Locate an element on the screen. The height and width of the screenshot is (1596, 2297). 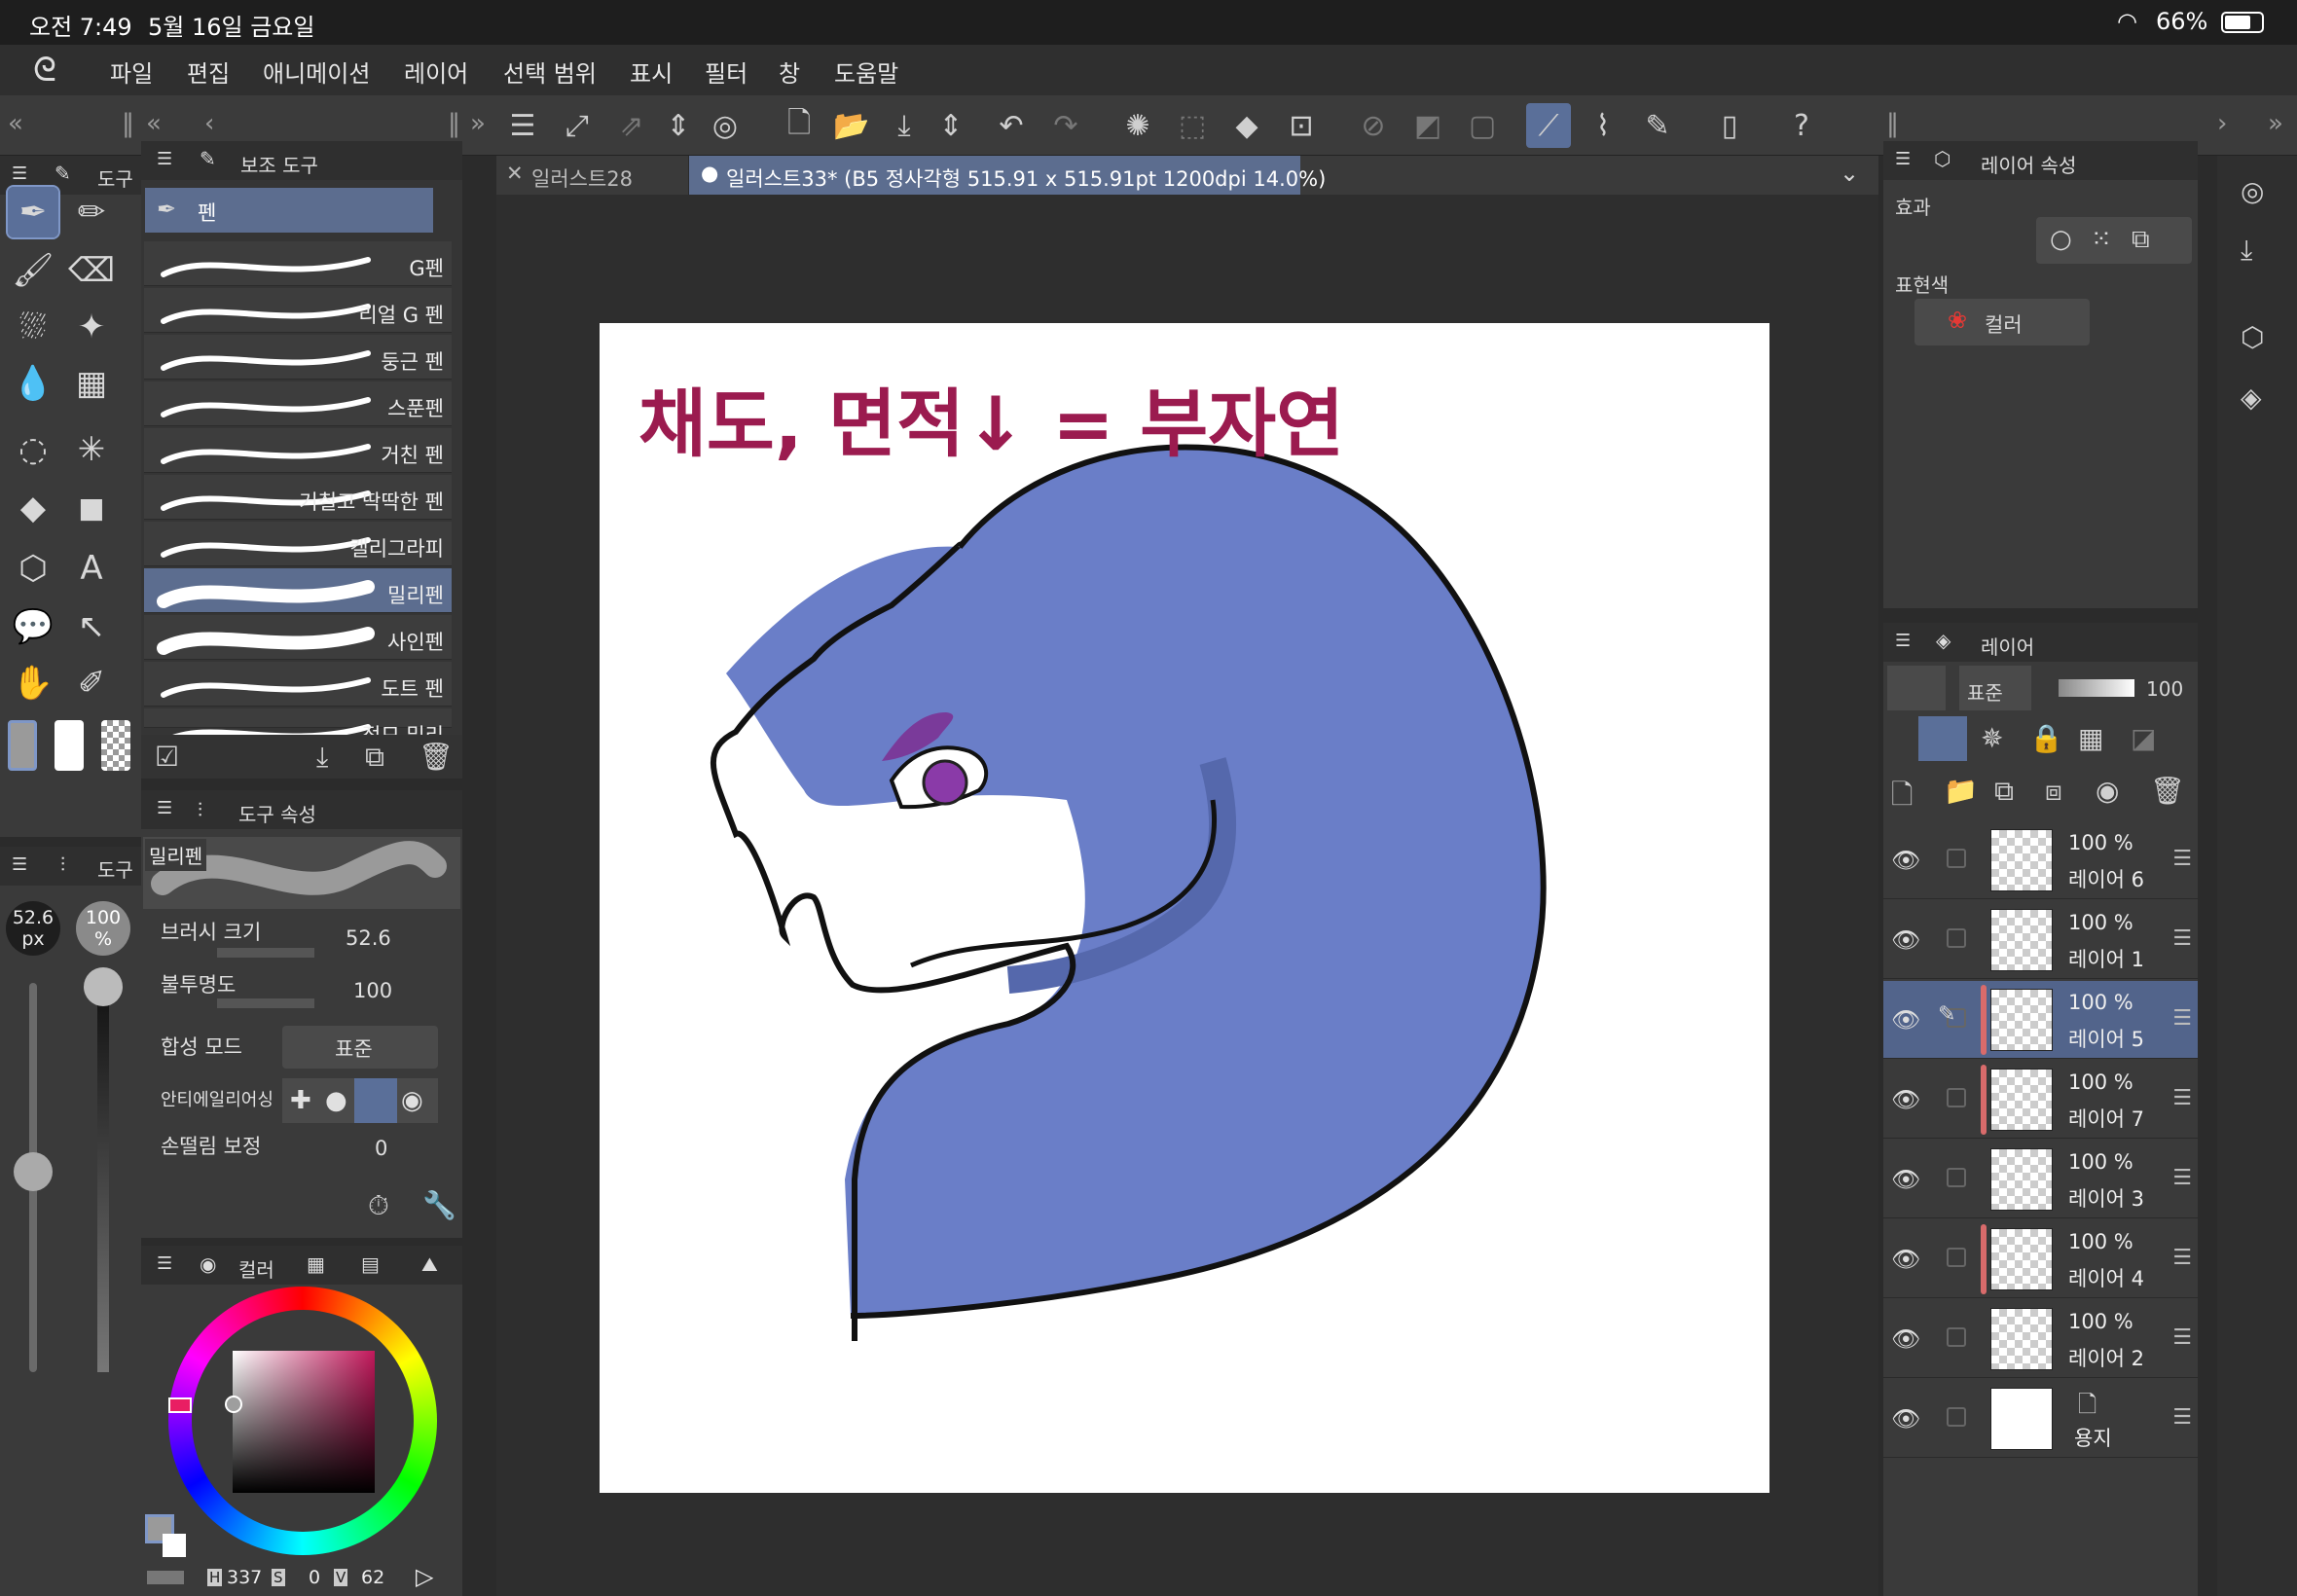
menu-layer: 레이어 is located at coordinates (436, 71).